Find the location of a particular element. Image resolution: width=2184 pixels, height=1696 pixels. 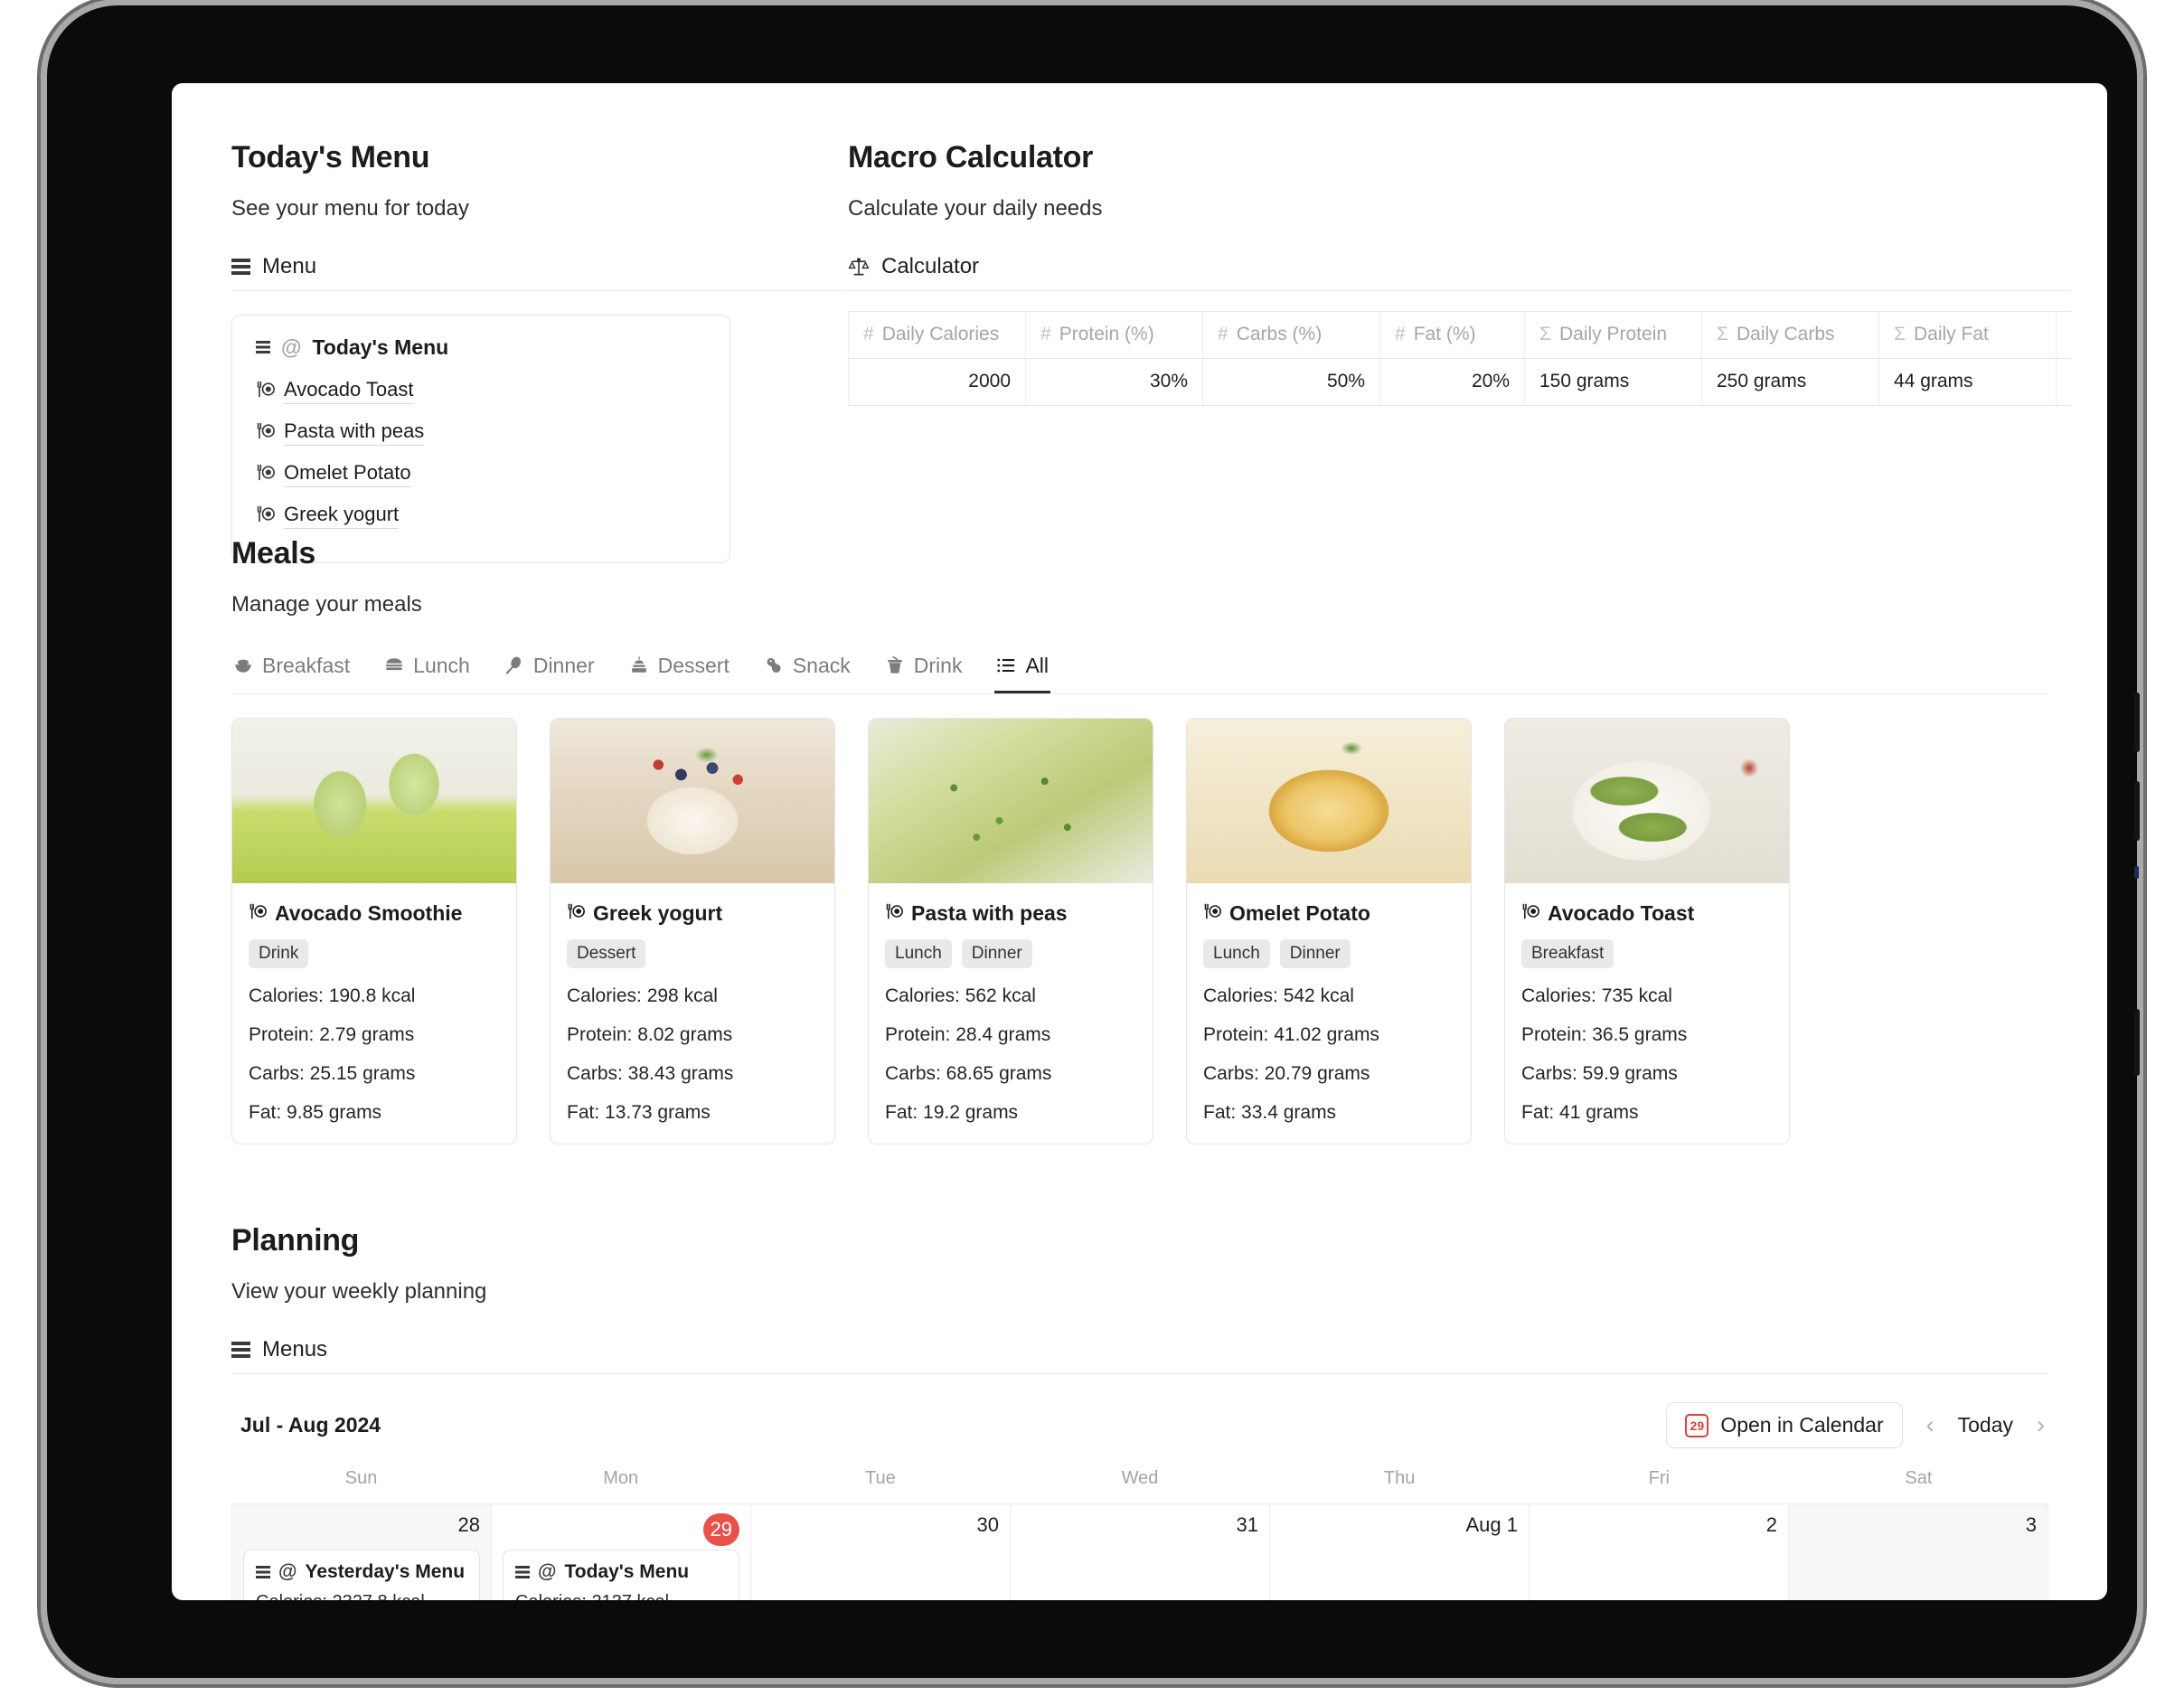

calendar-event: @ Yesterday's Menu Calories: 2327.8 kcal is located at coordinates (361, 1574).